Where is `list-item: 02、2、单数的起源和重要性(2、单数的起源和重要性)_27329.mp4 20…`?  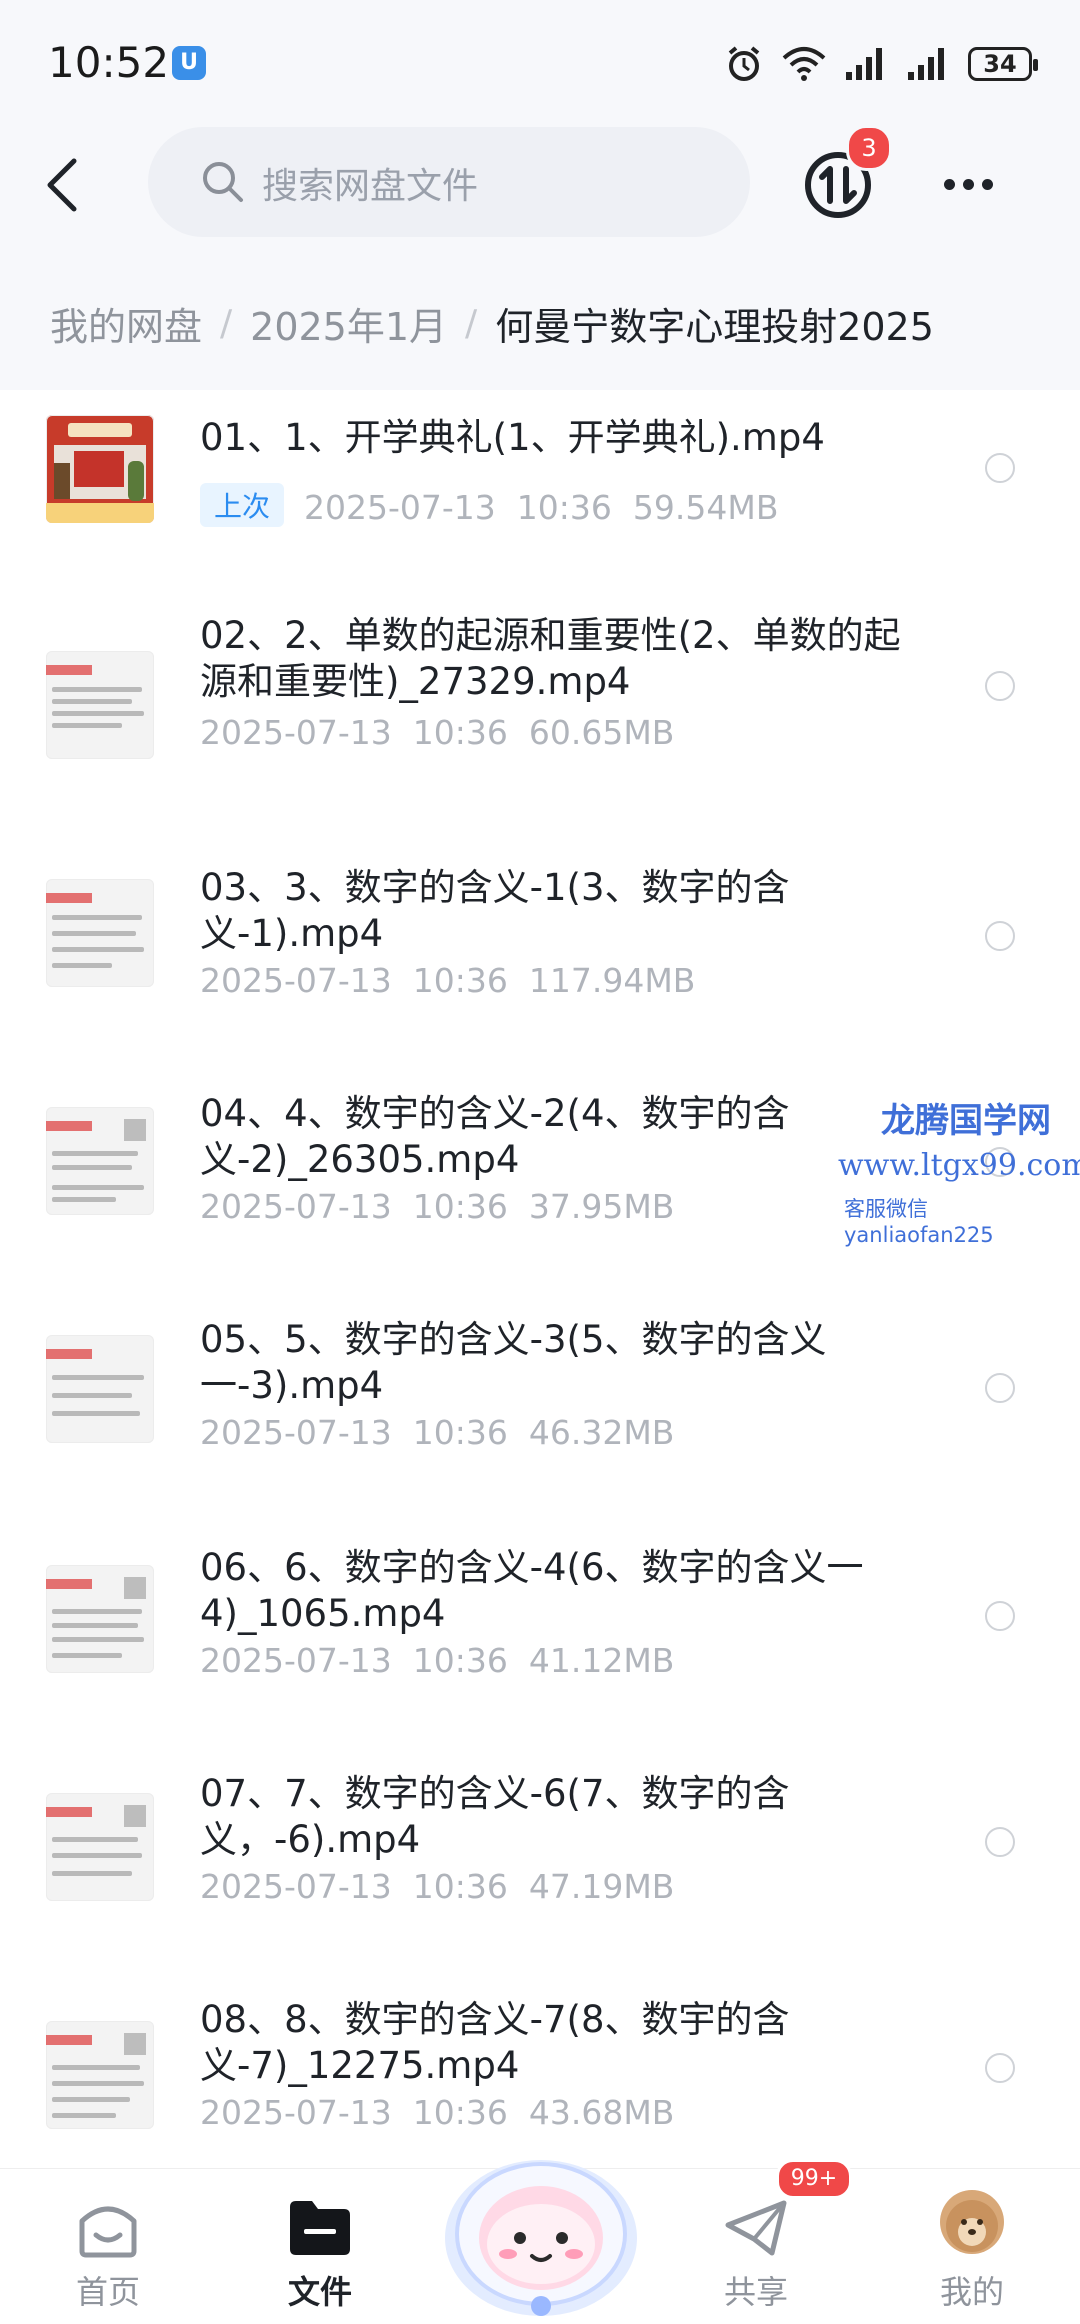
list-item: 02、2、单数的起源和重要性(2、单数的起源和重要性)_27329.mp4 20… is located at coordinates (540, 732).